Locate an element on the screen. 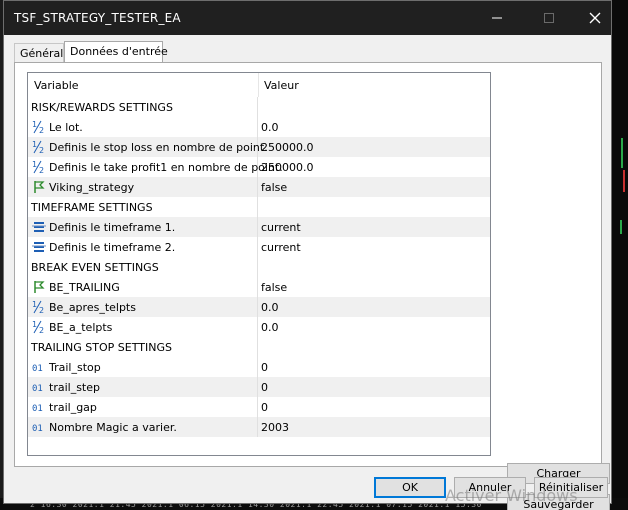 This screenshot has height=510, width=628. section-header-row: RISK/REWARDS SETTINGS is located at coordinates (259, 107).